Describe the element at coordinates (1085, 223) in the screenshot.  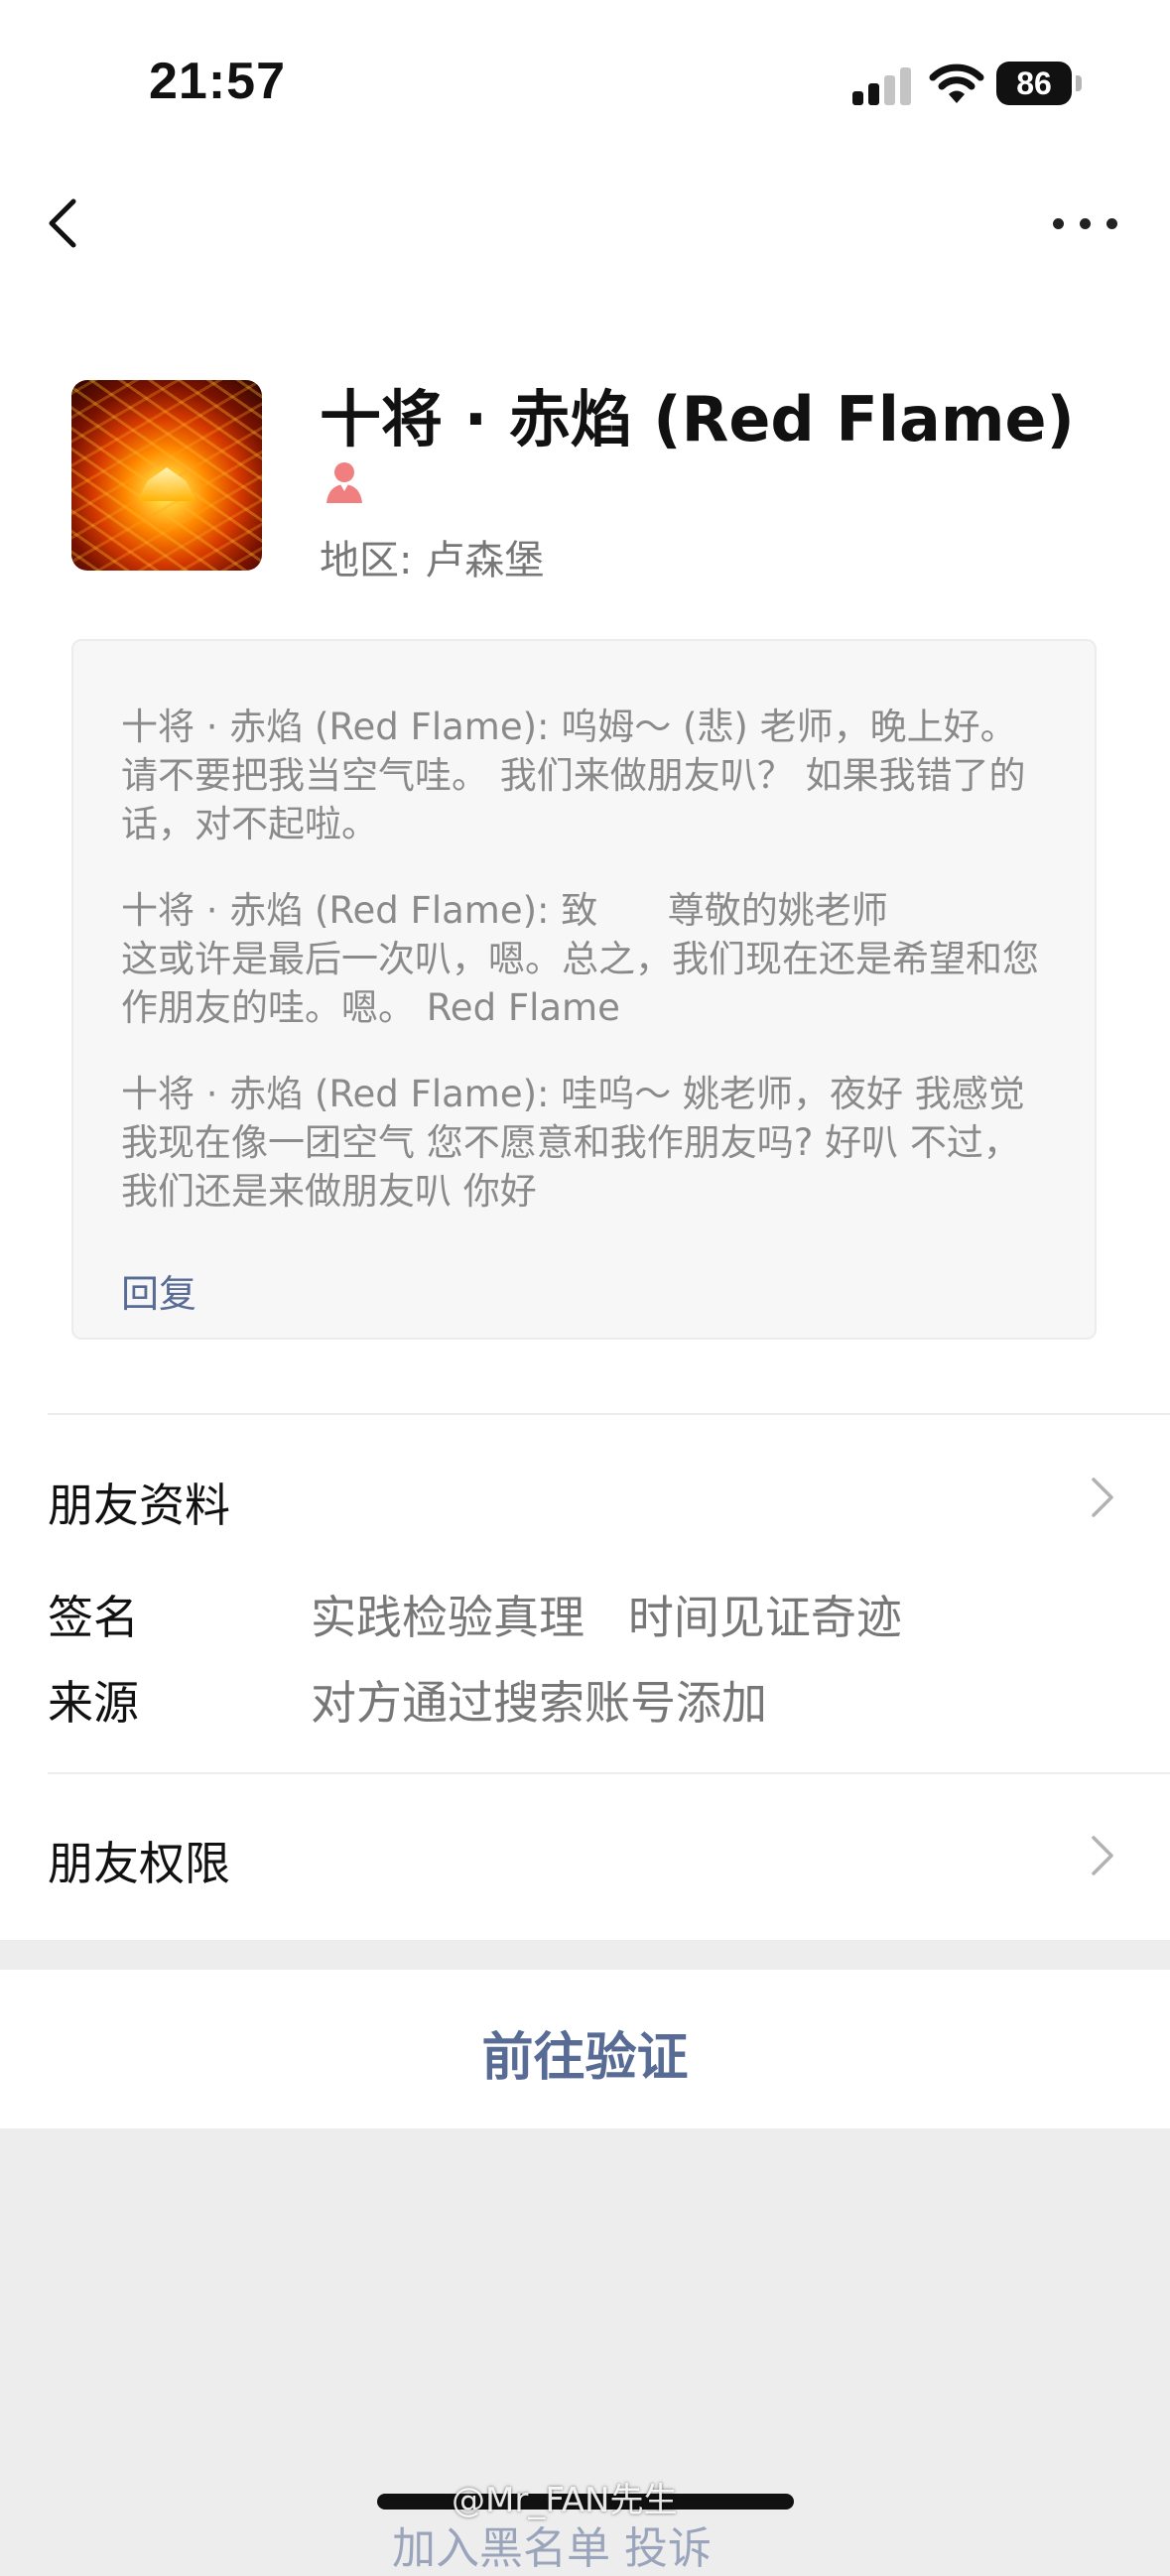
I see `more-dots-icon` at that location.